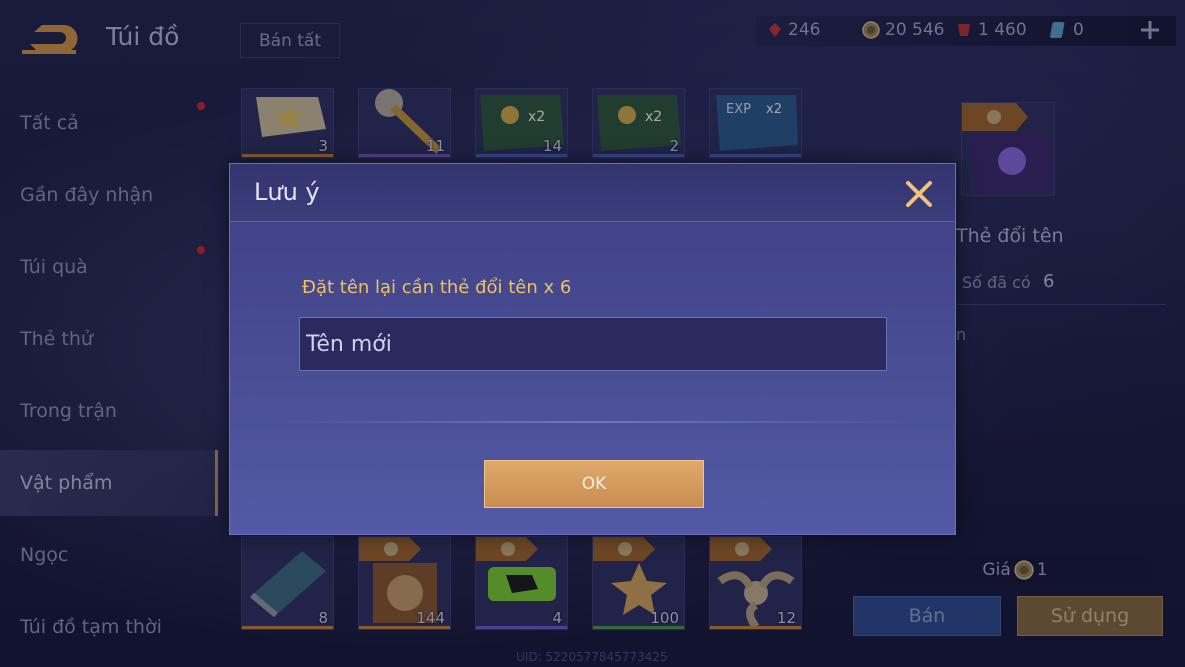 This screenshot has width=1185, height=667. I want to click on dialog-header: Lưu ý, so click(592, 193).